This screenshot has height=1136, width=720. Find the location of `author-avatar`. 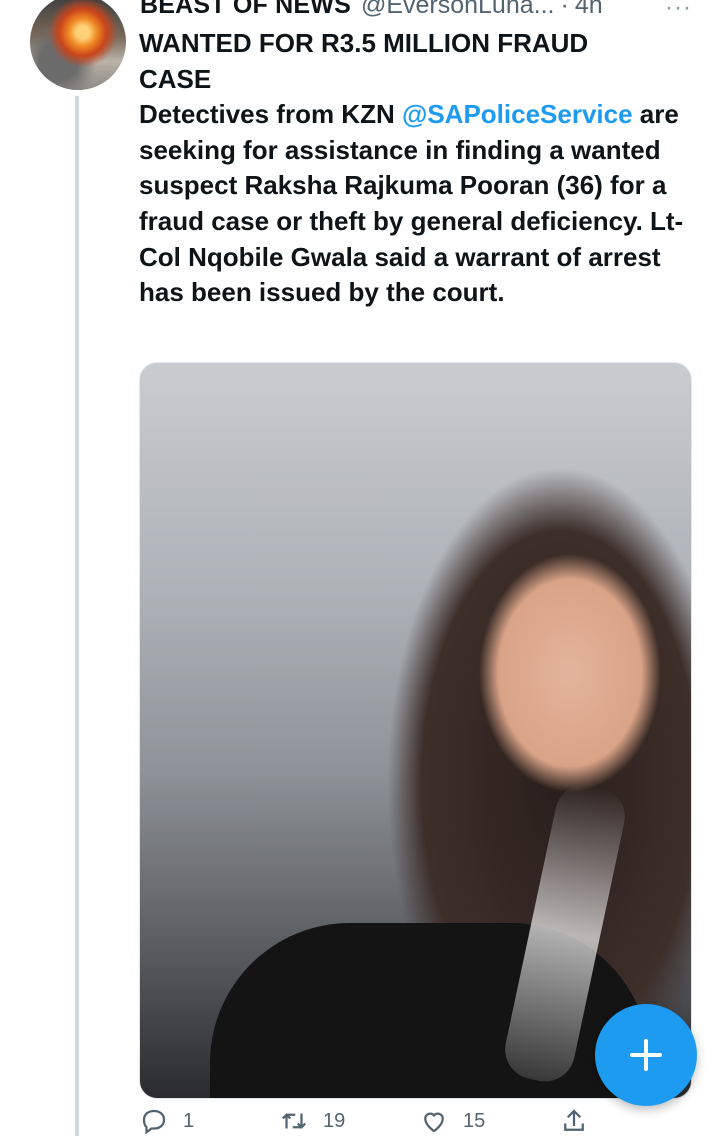

author-avatar is located at coordinates (78, 45).